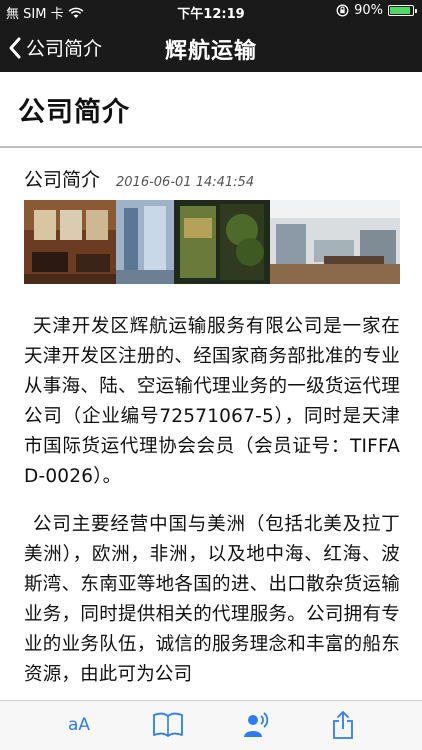  What do you see at coordinates (15, 47) in the screenshot?
I see `chevron-left-icon` at bounding box center [15, 47].